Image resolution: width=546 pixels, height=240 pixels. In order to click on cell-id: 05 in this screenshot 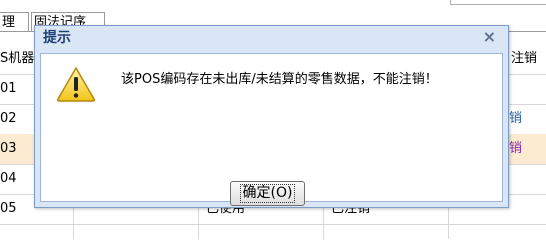, I will do `click(8, 208)`.